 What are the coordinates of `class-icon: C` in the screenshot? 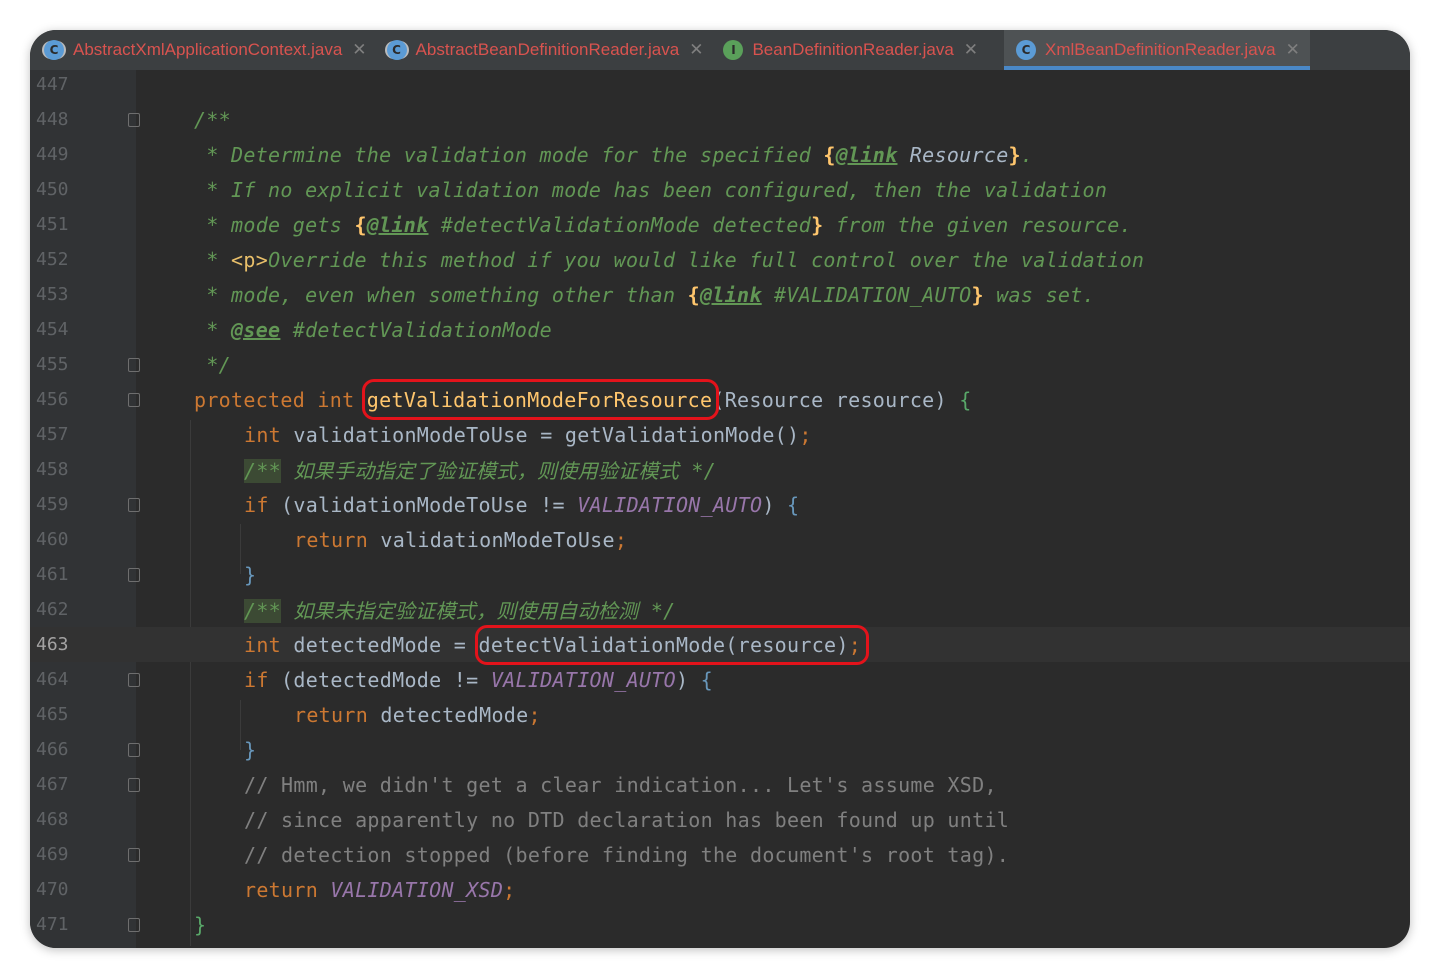 It's located at (1026, 50).